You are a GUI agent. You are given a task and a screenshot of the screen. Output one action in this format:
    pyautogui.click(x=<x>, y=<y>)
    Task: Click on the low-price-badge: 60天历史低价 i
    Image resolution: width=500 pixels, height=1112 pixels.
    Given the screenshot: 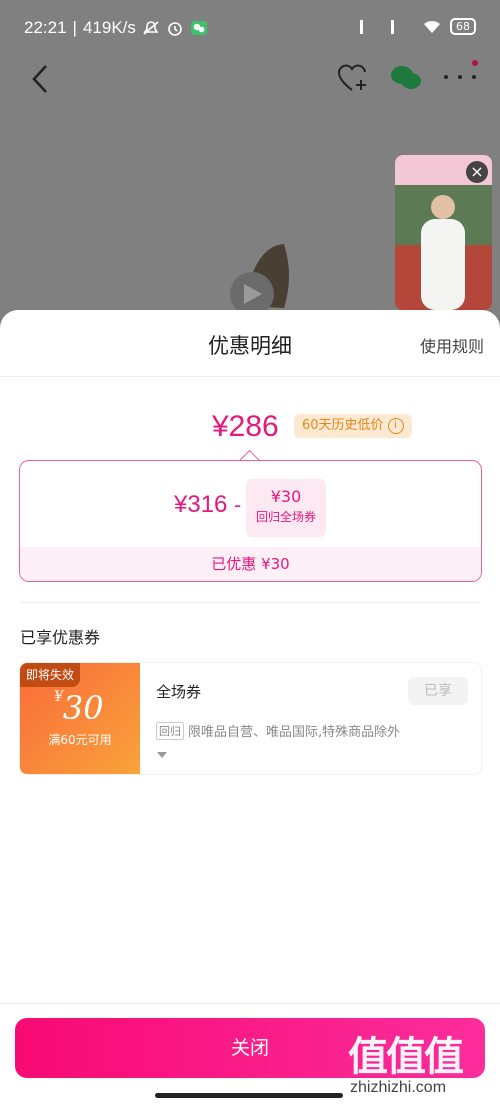 What is the action you would take?
    pyautogui.click(x=353, y=426)
    